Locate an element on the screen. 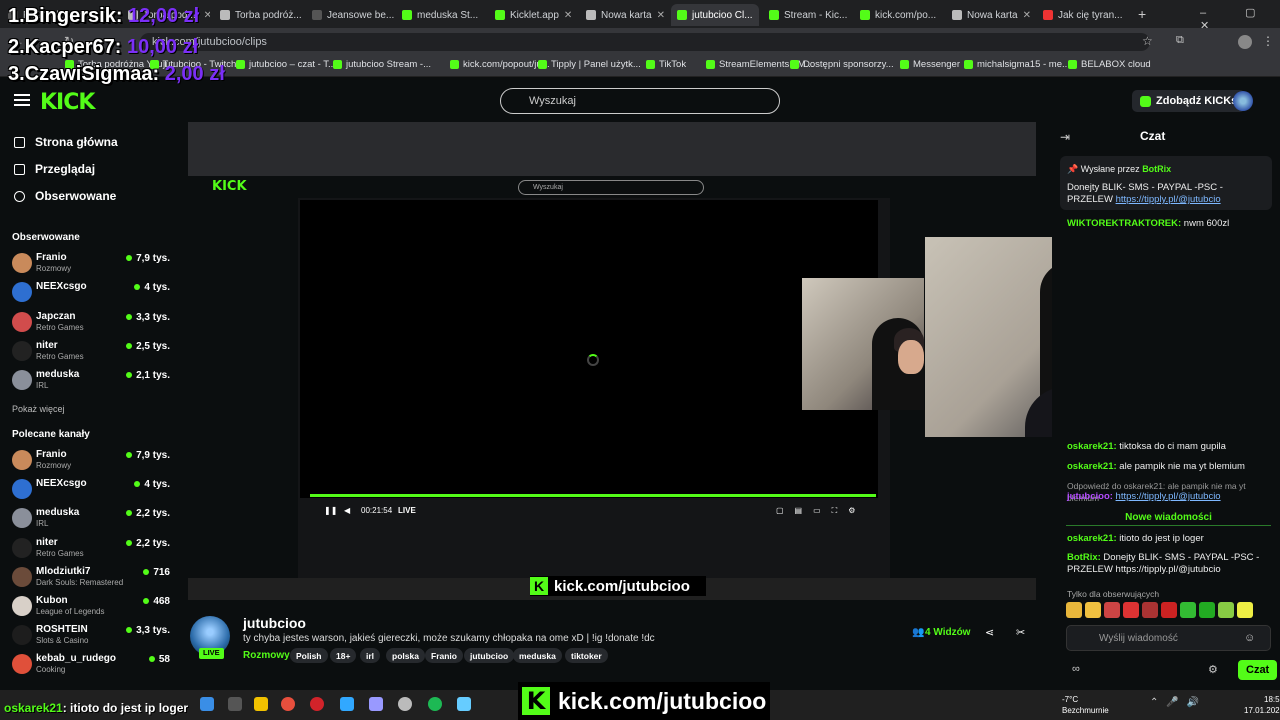  search-input: Wyszukaj is located at coordinates (640, 101).